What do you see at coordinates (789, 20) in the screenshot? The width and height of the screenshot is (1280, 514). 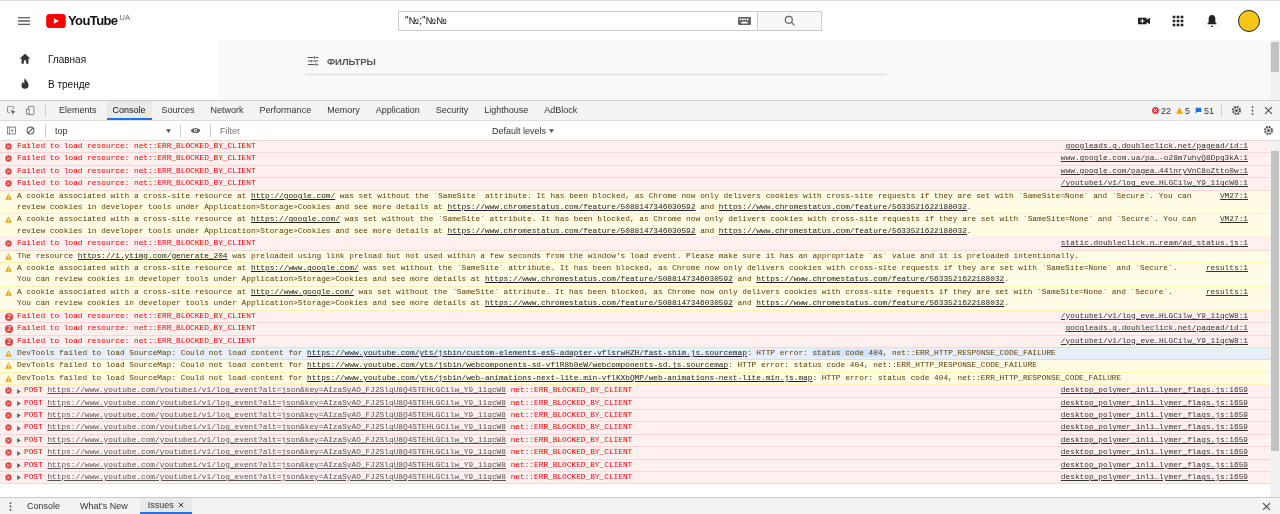 I see `search-icon` at bounding box center [789, 20].